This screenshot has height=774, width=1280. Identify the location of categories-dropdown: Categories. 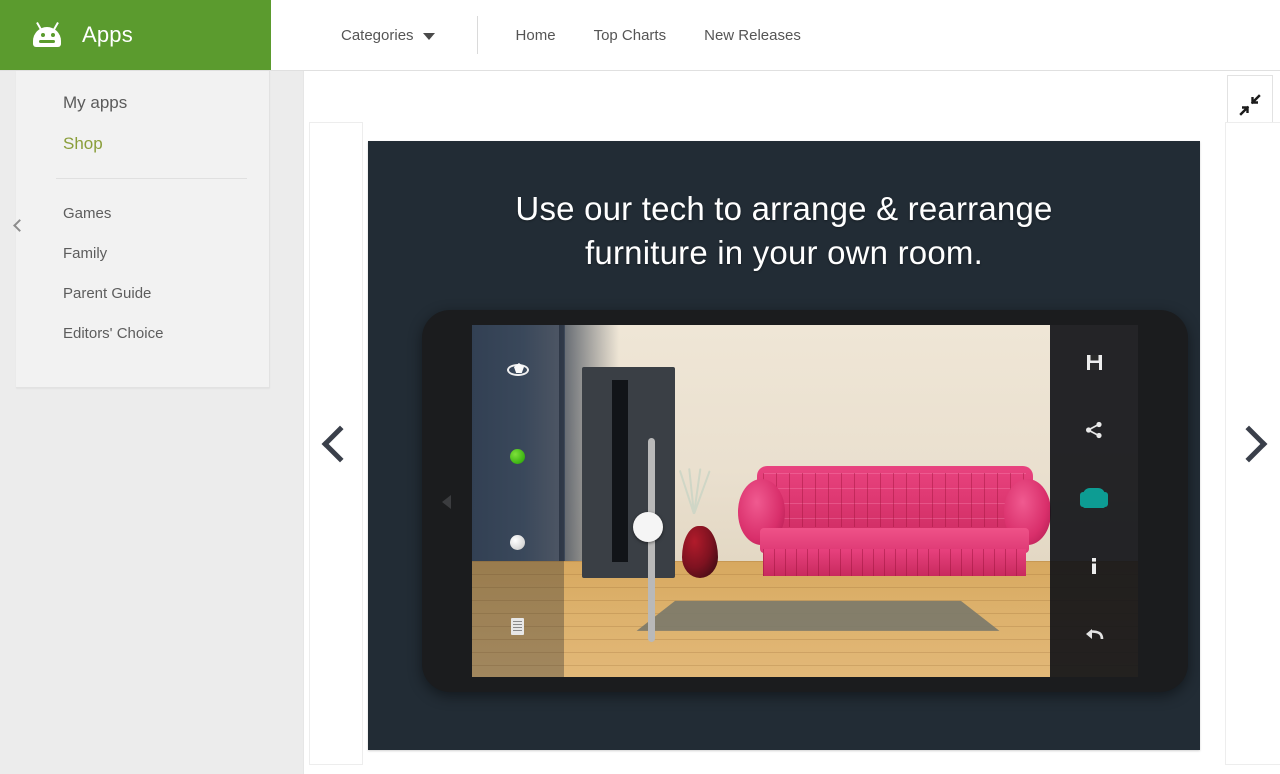
(388, 35).